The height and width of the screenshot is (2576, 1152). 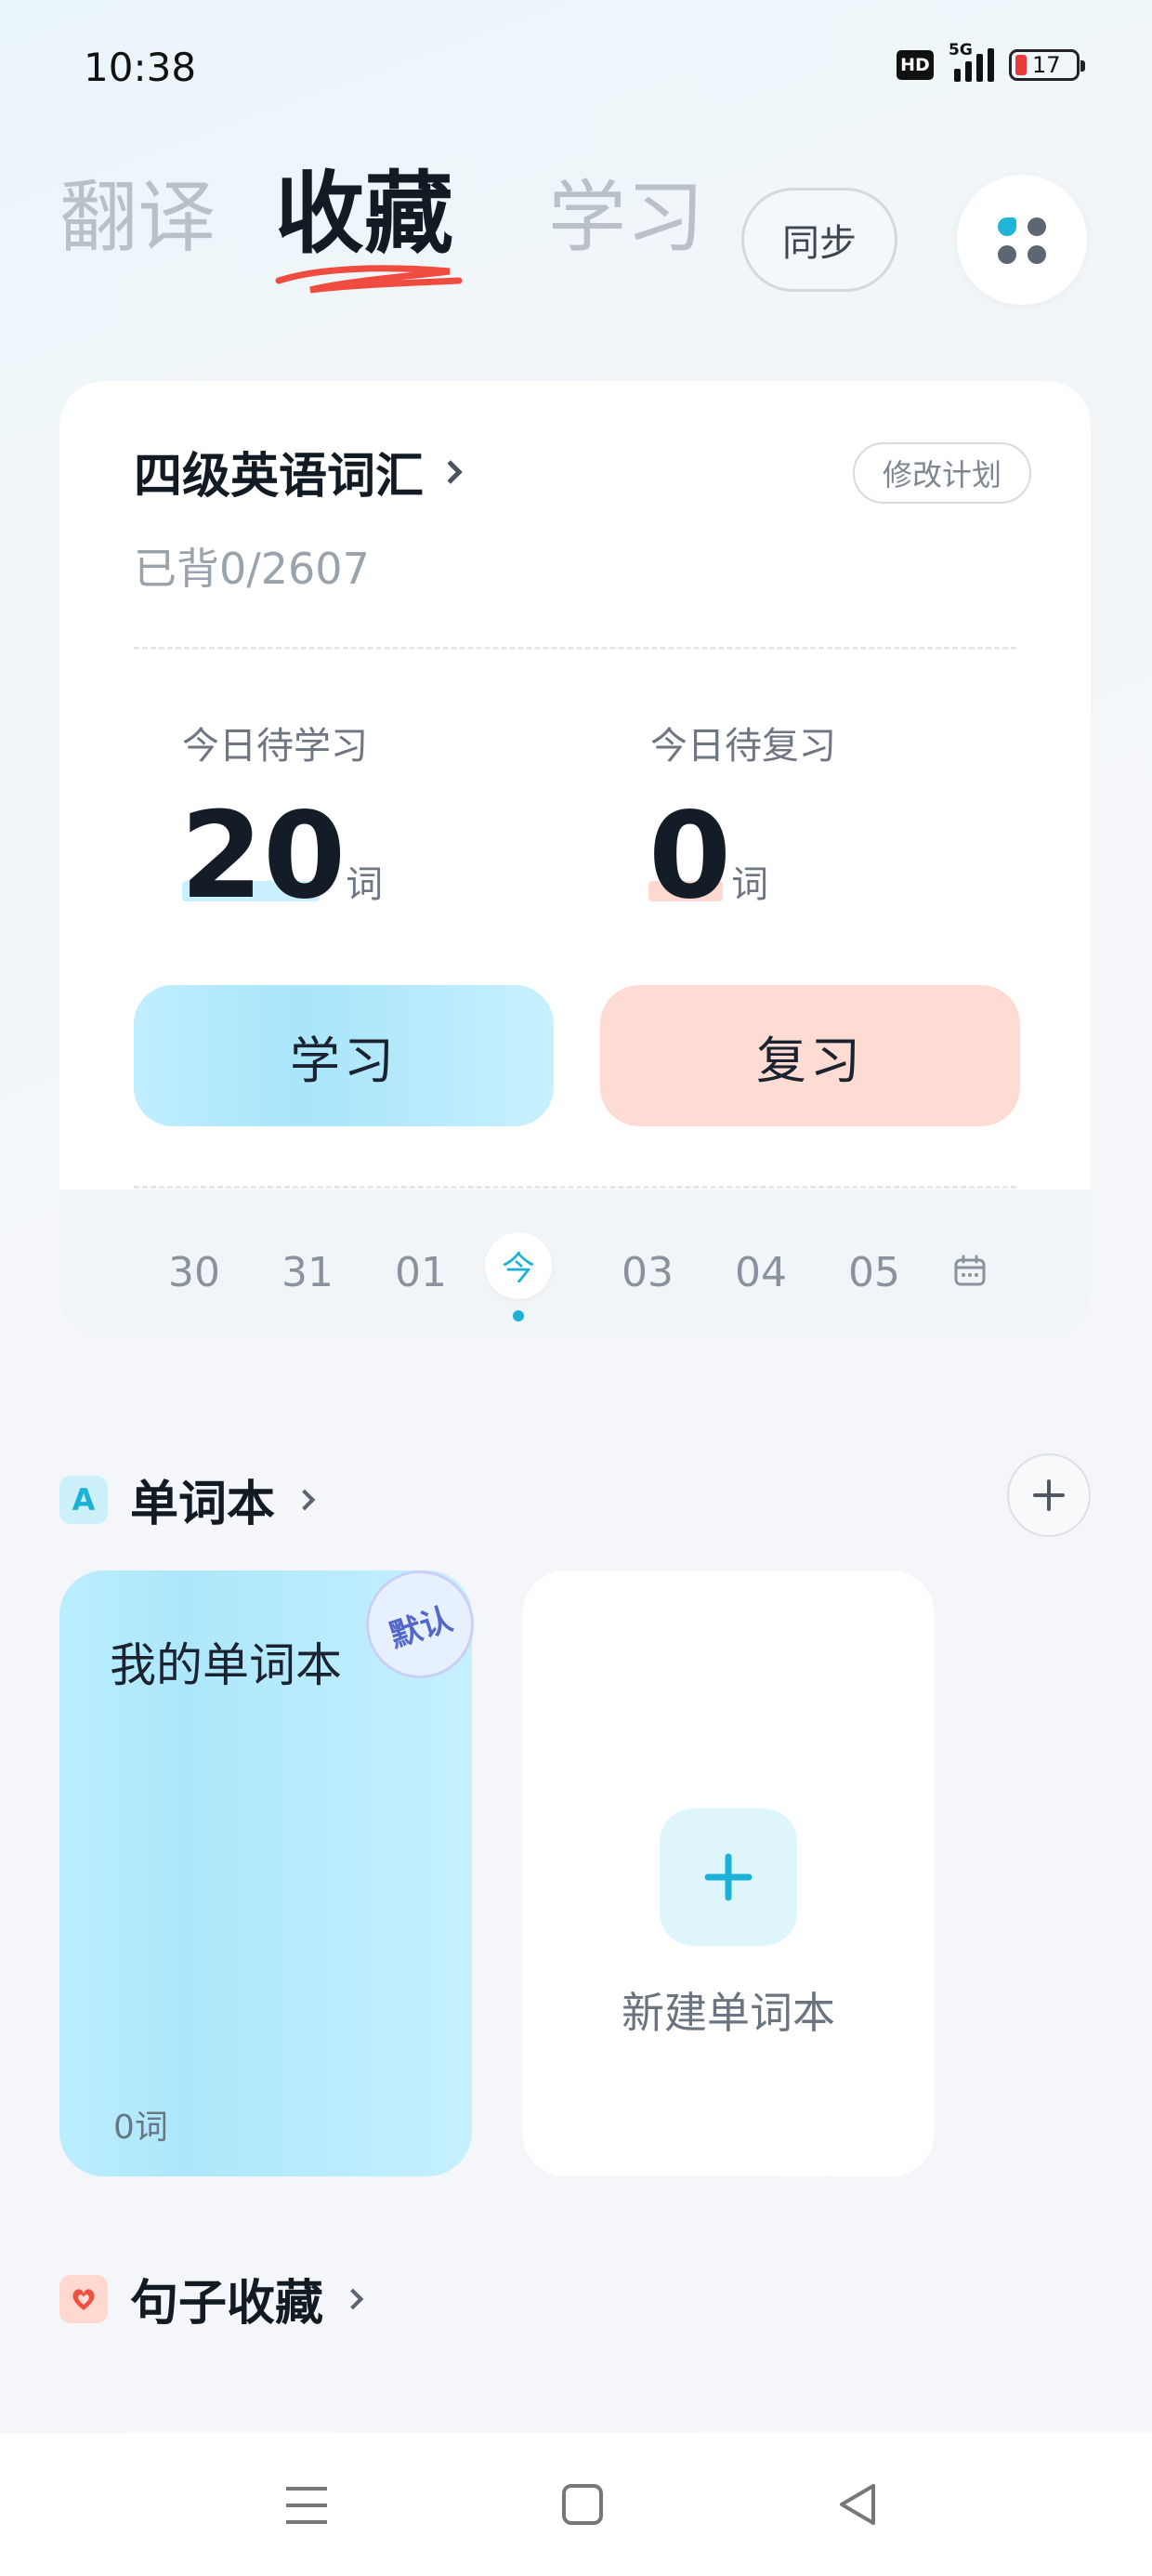 What do you see at coordinates (942, 473) in the screenshot?
I see `modify-plan-button: 修改计划` at bounding box center [942, 473].